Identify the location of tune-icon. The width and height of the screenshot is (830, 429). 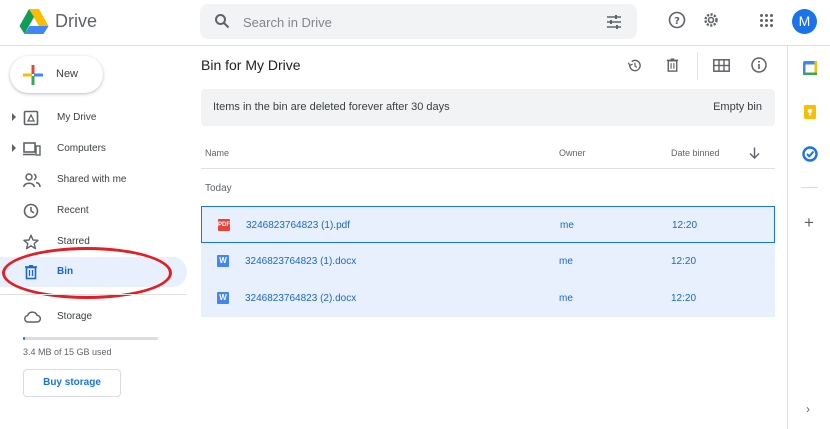
(614, 22).